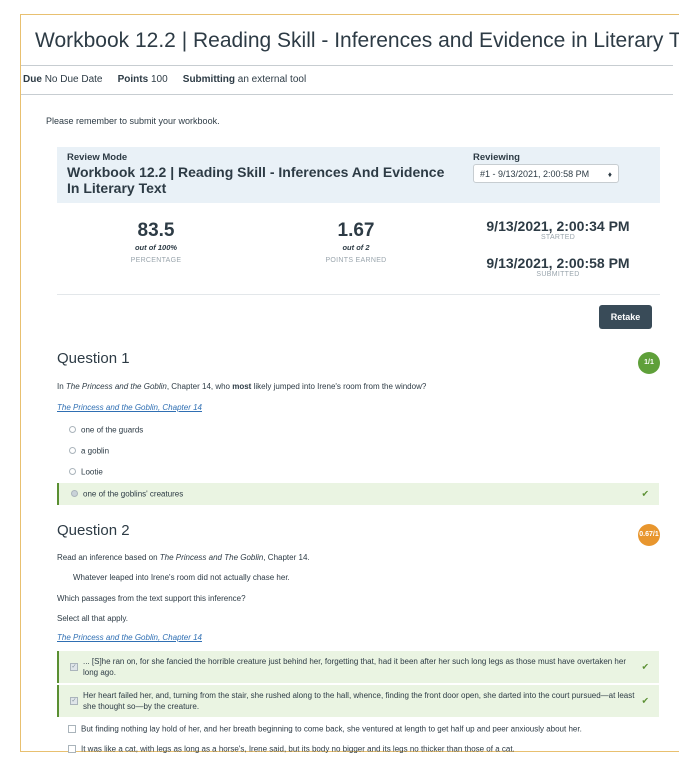  Describe the element at coordinates (347, 94) in the screenshot. I see `meta-divider` at that location.